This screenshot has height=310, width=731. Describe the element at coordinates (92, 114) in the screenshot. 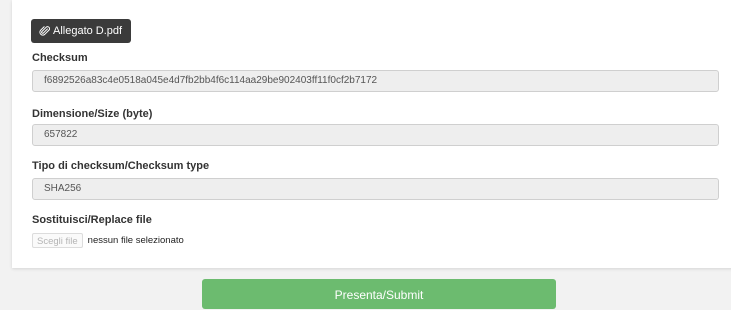

I see `size-label: Dimensione/Size (byte)` at that location.